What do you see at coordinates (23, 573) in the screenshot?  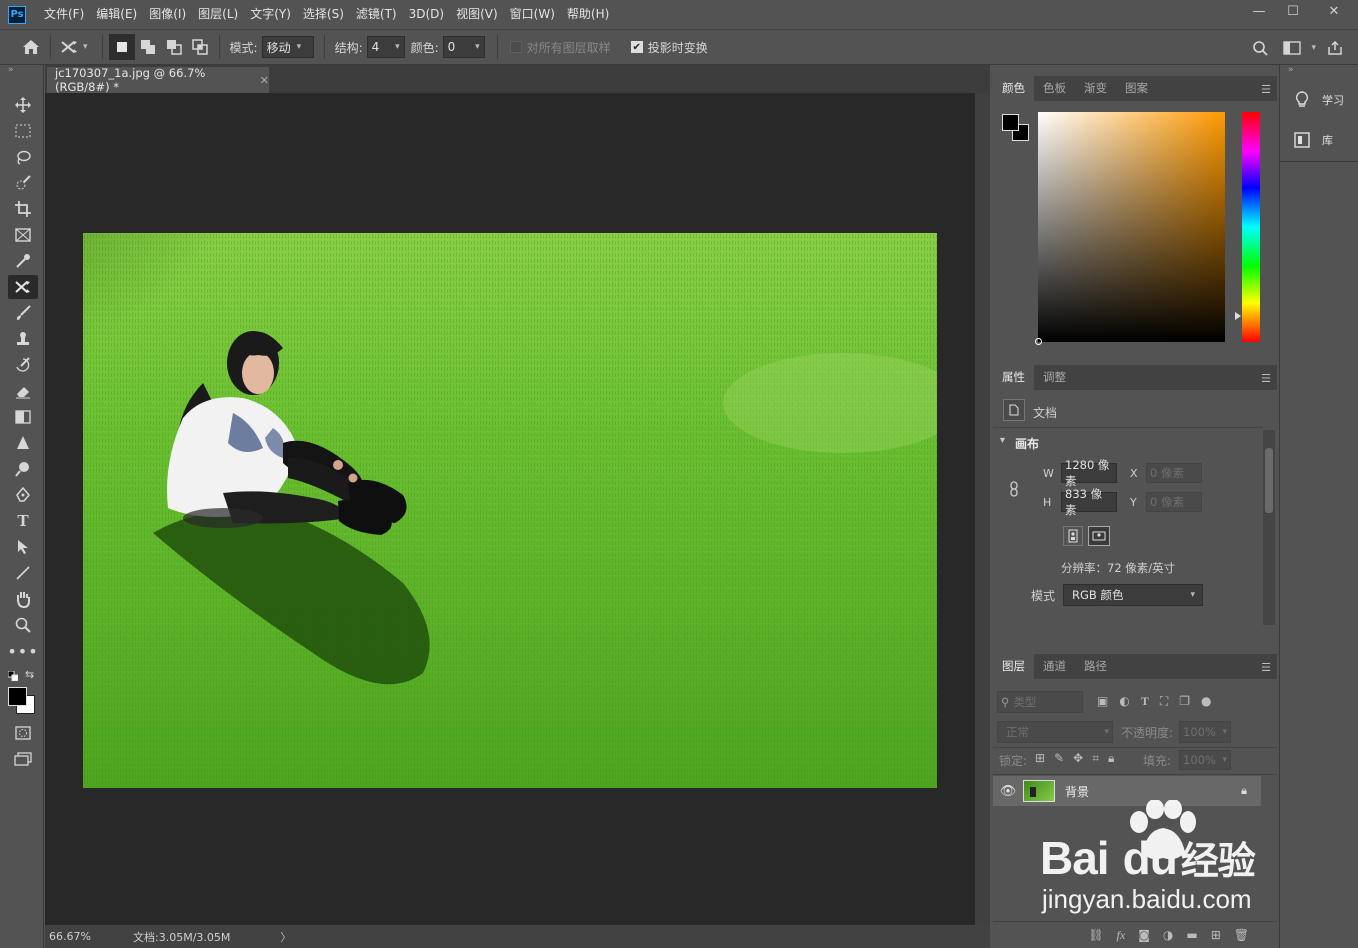 I see `line-tool-icon` at bounding box center [23, 573].